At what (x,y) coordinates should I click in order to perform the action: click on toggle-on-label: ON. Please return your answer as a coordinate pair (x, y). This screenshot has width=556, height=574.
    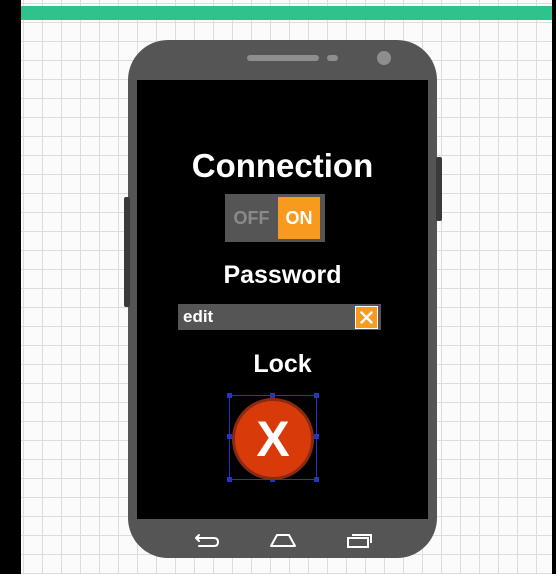
    Looking at the image, I should click on (299, 218).